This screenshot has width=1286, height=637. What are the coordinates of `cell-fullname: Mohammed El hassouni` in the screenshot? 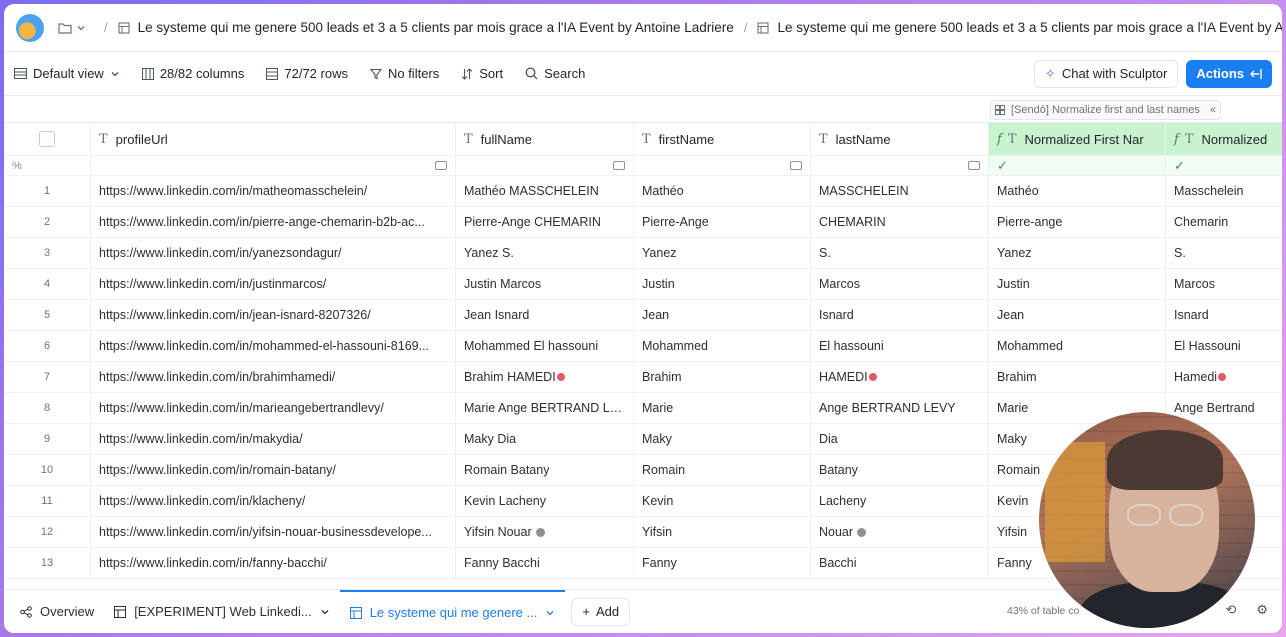 It's located at (545, 346).